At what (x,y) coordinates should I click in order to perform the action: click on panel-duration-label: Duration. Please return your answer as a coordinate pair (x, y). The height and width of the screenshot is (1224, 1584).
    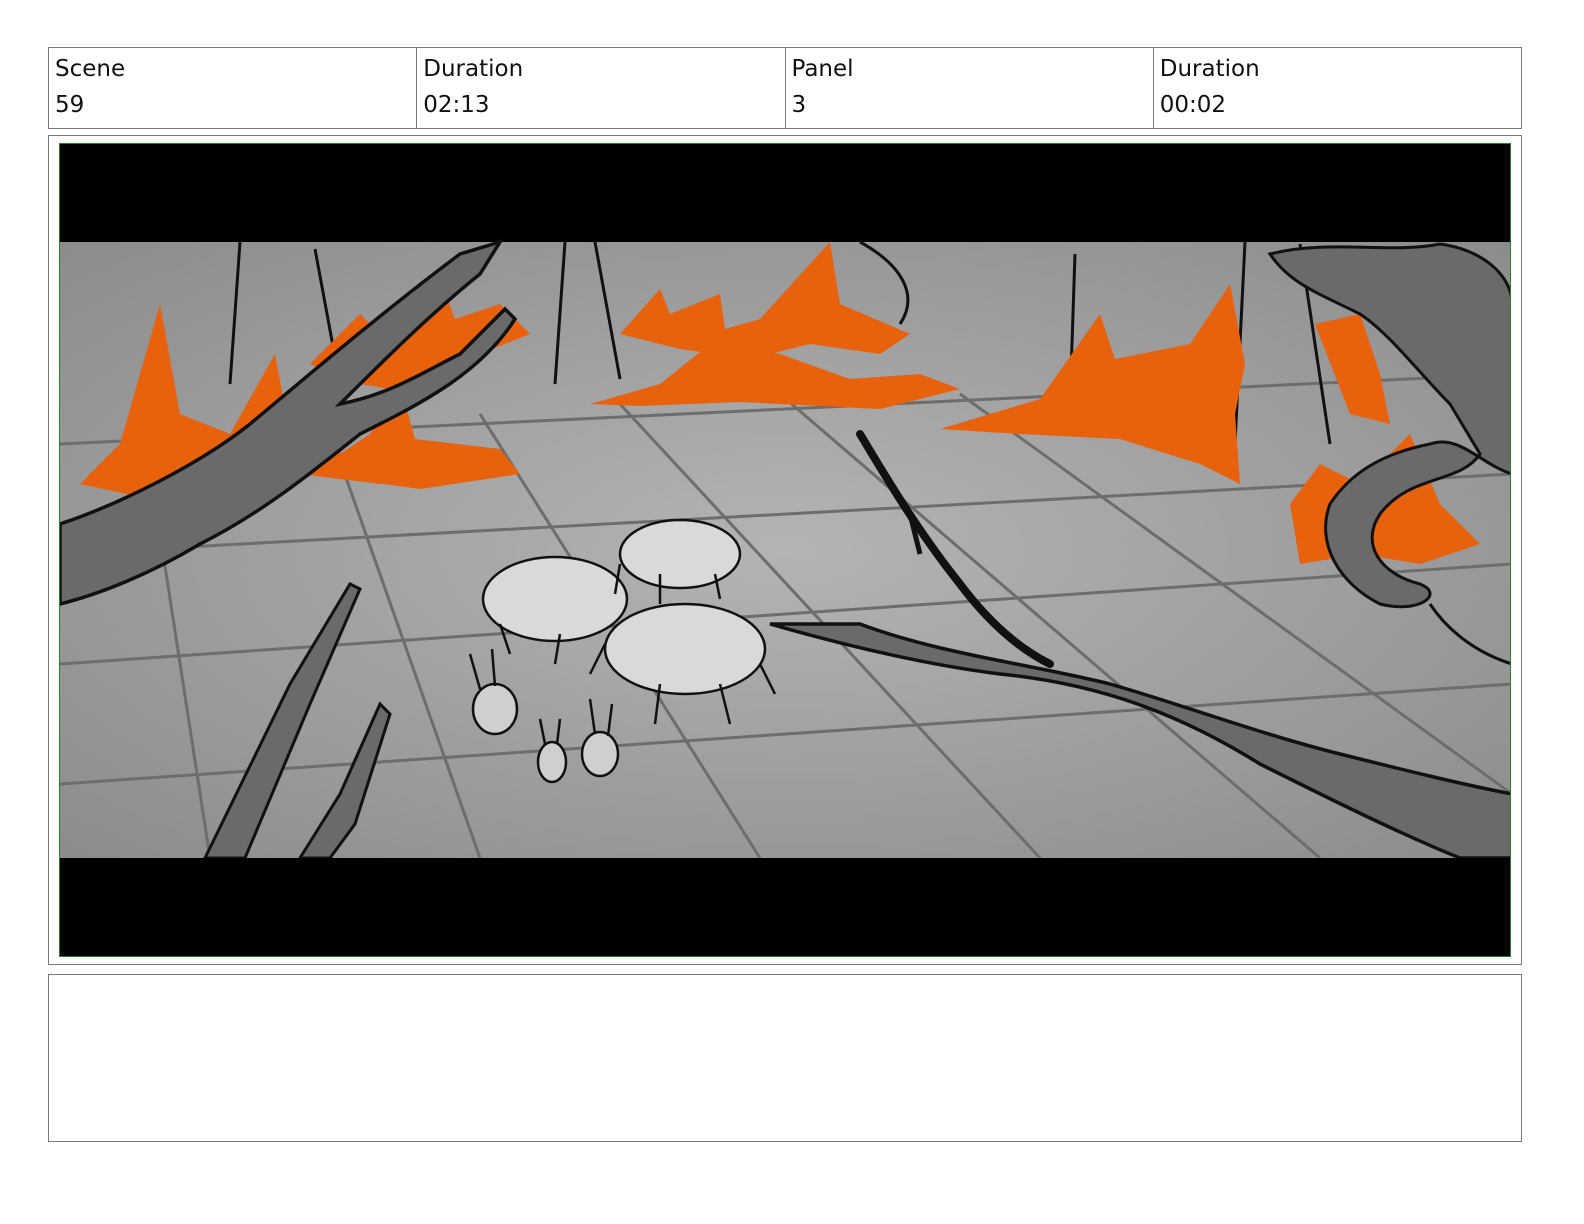
    Looking at the image, I should click on (1209, 69).